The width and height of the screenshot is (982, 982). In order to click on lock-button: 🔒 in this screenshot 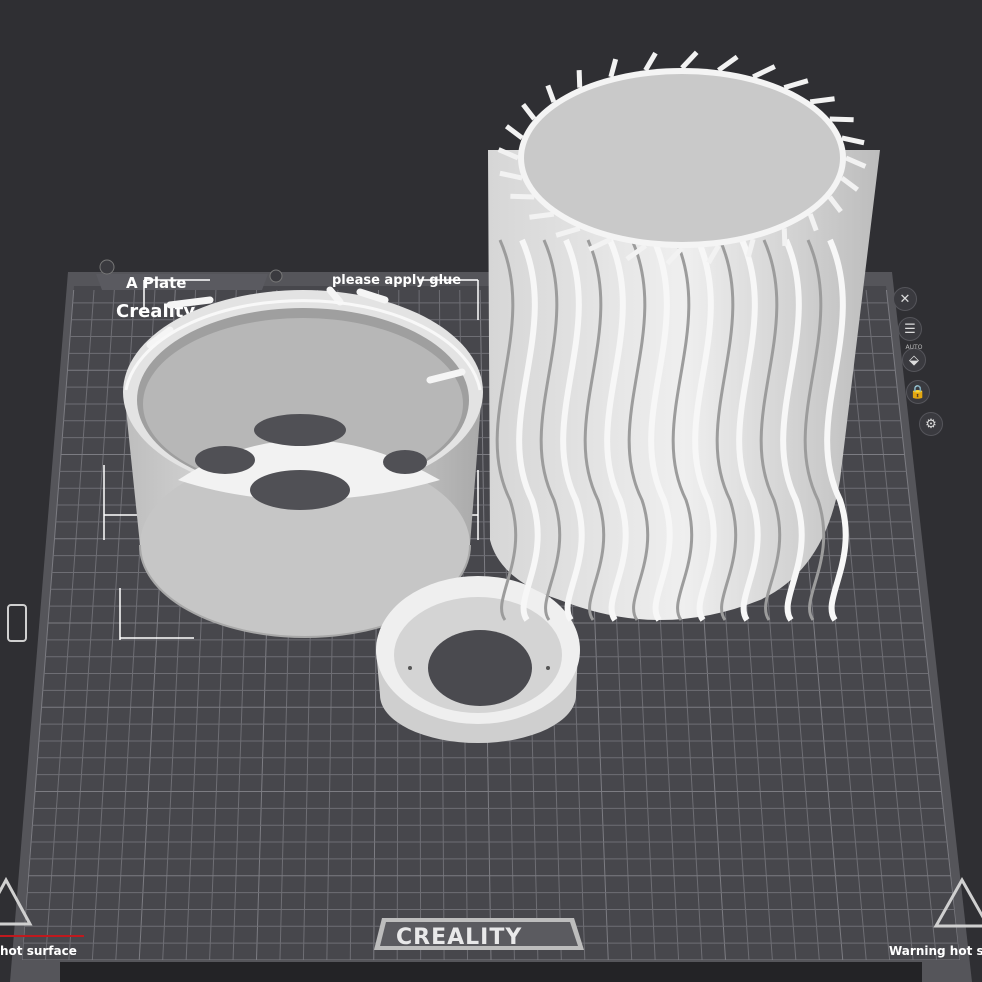, I will do `click(918, 392)`.